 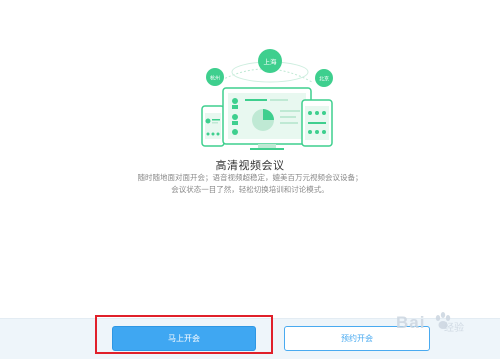 I want to click on watermark-sub: 经验, so click(x=454, y=328).